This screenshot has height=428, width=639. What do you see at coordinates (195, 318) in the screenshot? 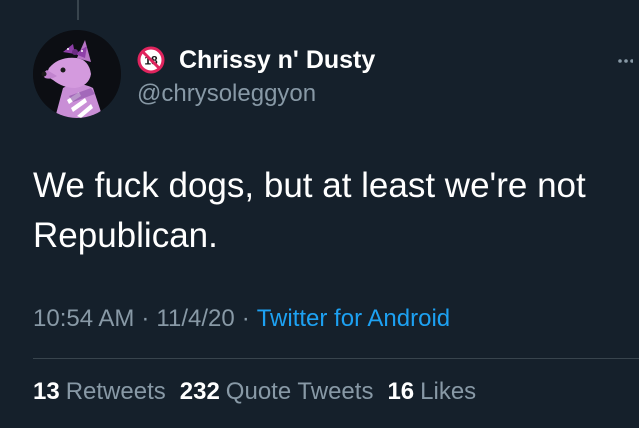
I see `tweet-date: 11/4/20` at bounding box center [195, 318].